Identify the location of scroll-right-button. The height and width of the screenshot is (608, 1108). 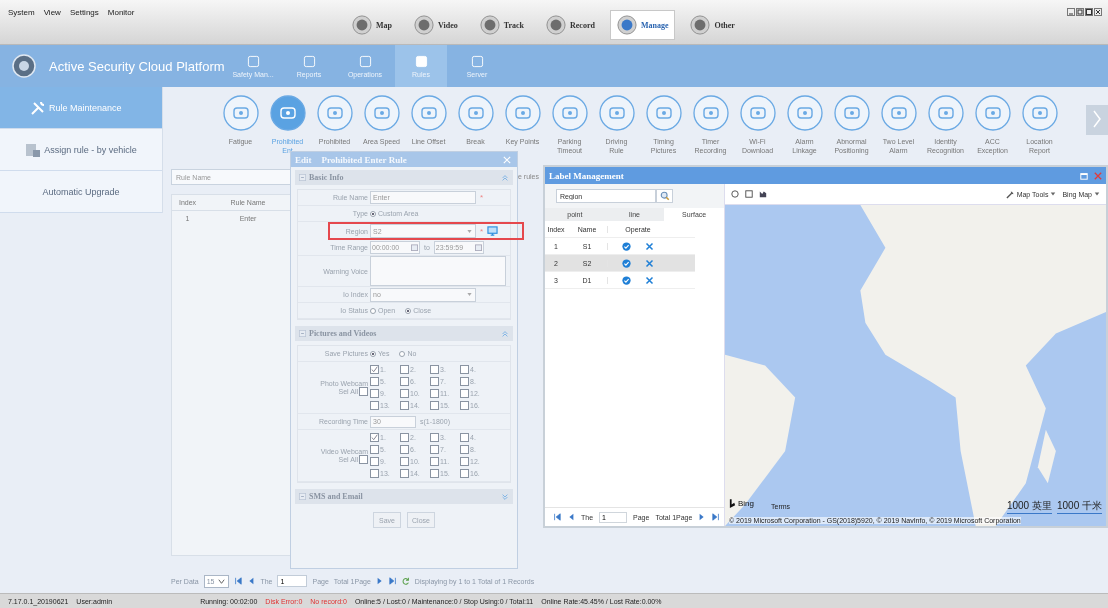
(1097, 120).